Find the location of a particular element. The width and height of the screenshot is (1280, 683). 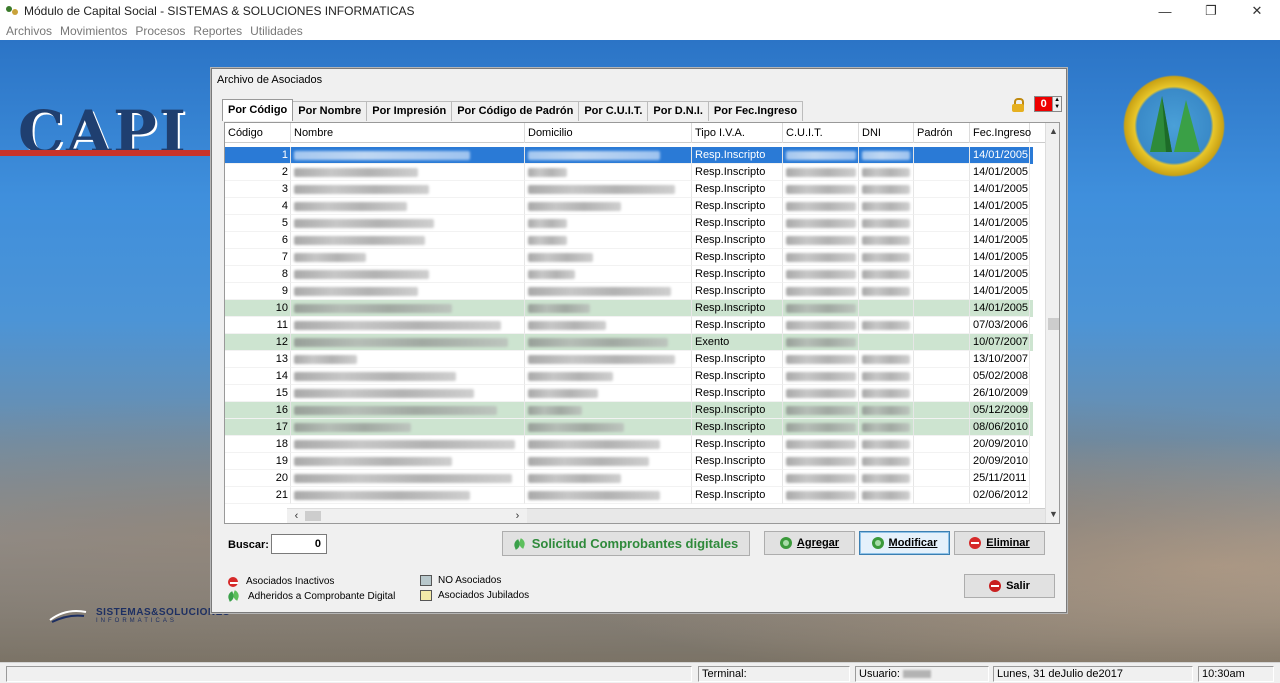

cell-codigo: 21 is located at coordinates (258, 495).